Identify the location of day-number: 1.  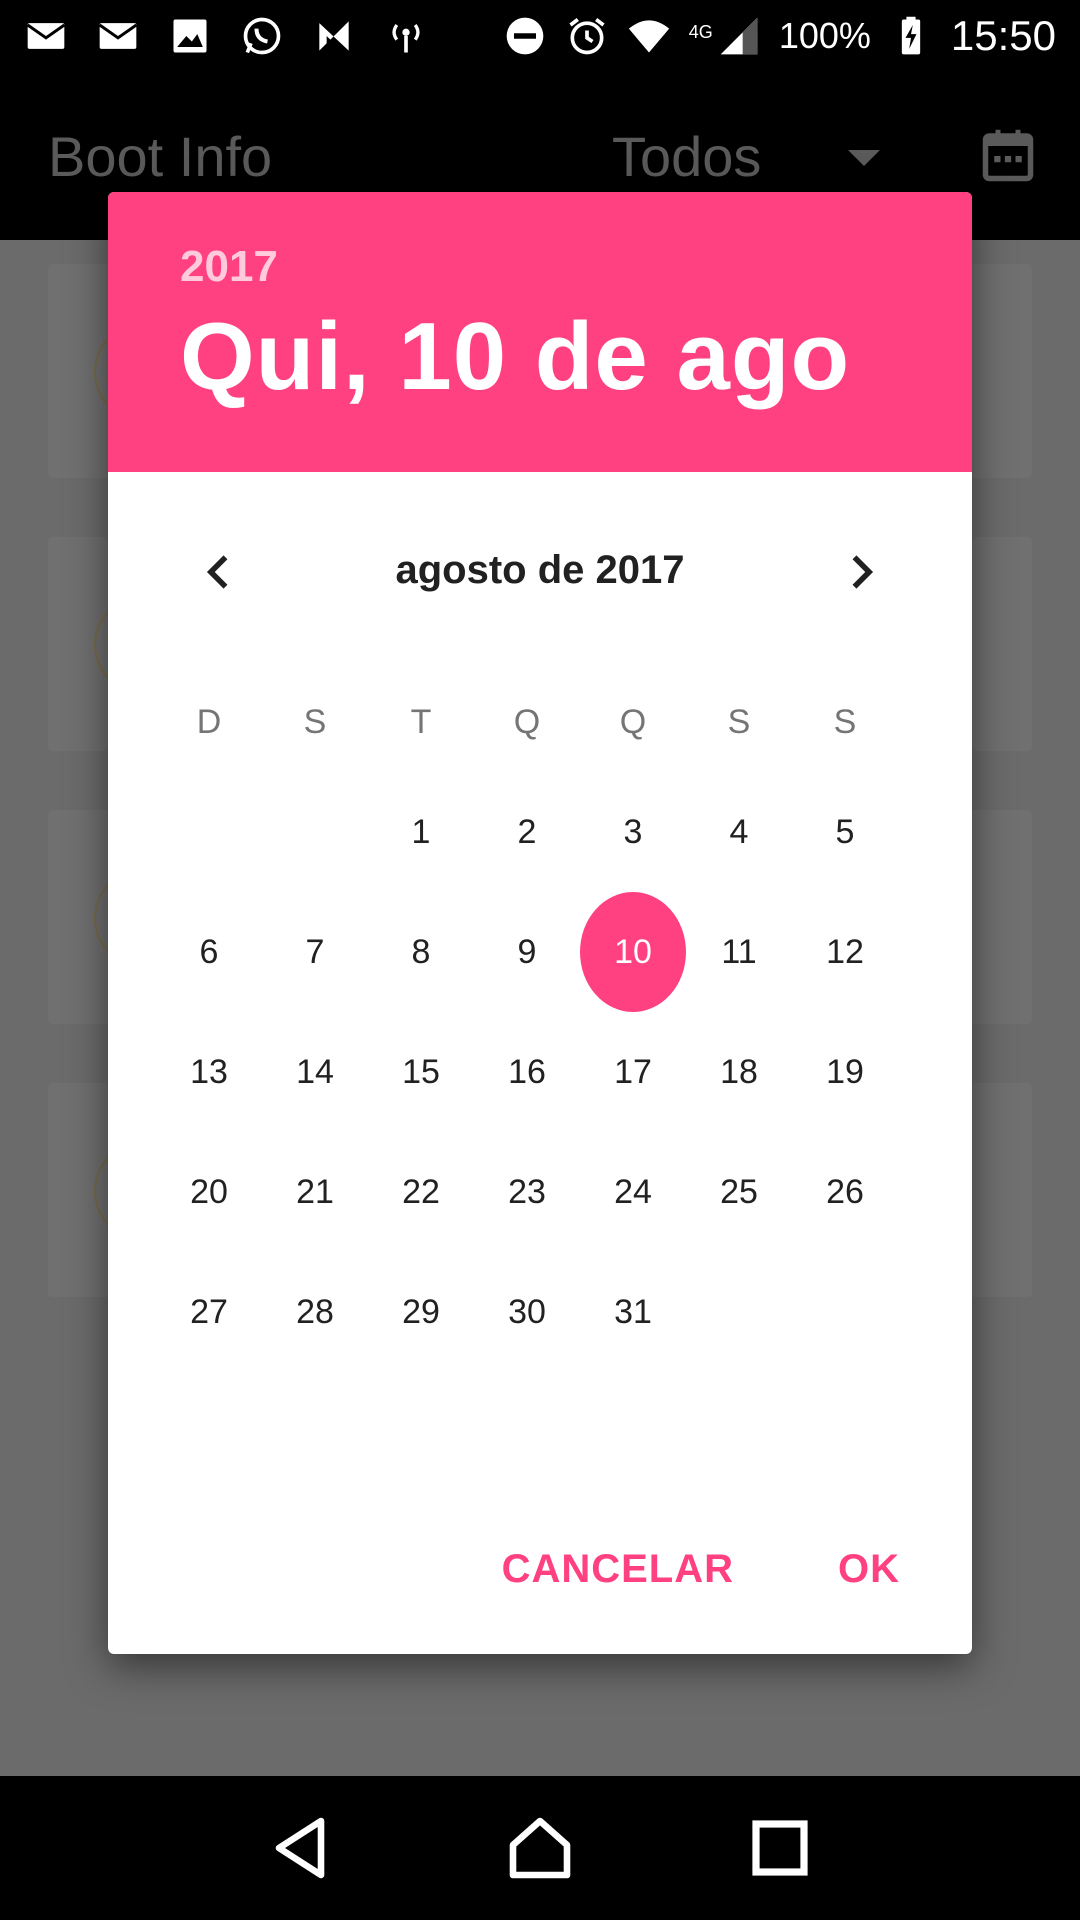
(421, 831).